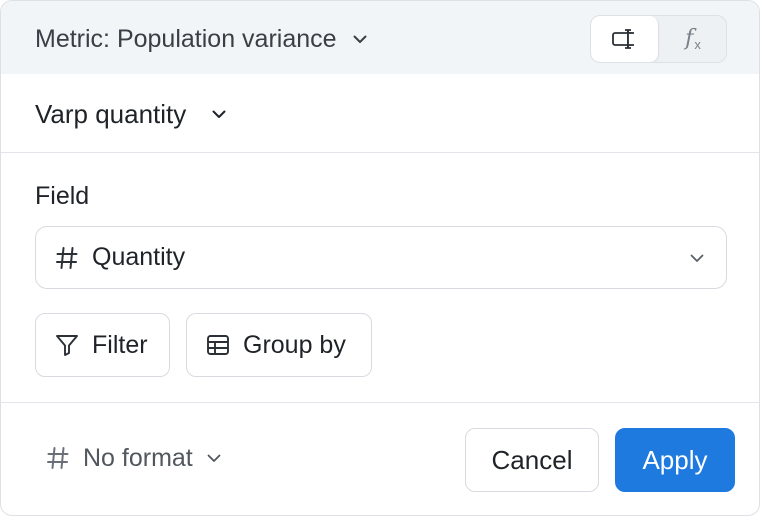 The width and height of the screenshot is (760, 516). I want to click on column-editor-icon, so click(623, 39).